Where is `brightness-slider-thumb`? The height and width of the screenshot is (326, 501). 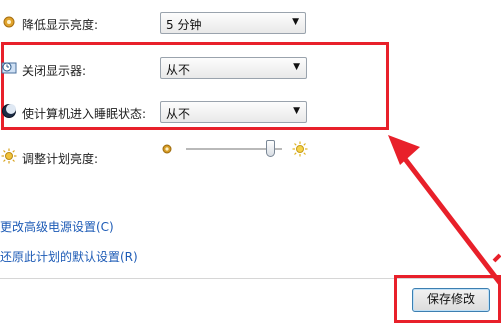 brightness-slider-thumb is located at coordinates (270, 148).